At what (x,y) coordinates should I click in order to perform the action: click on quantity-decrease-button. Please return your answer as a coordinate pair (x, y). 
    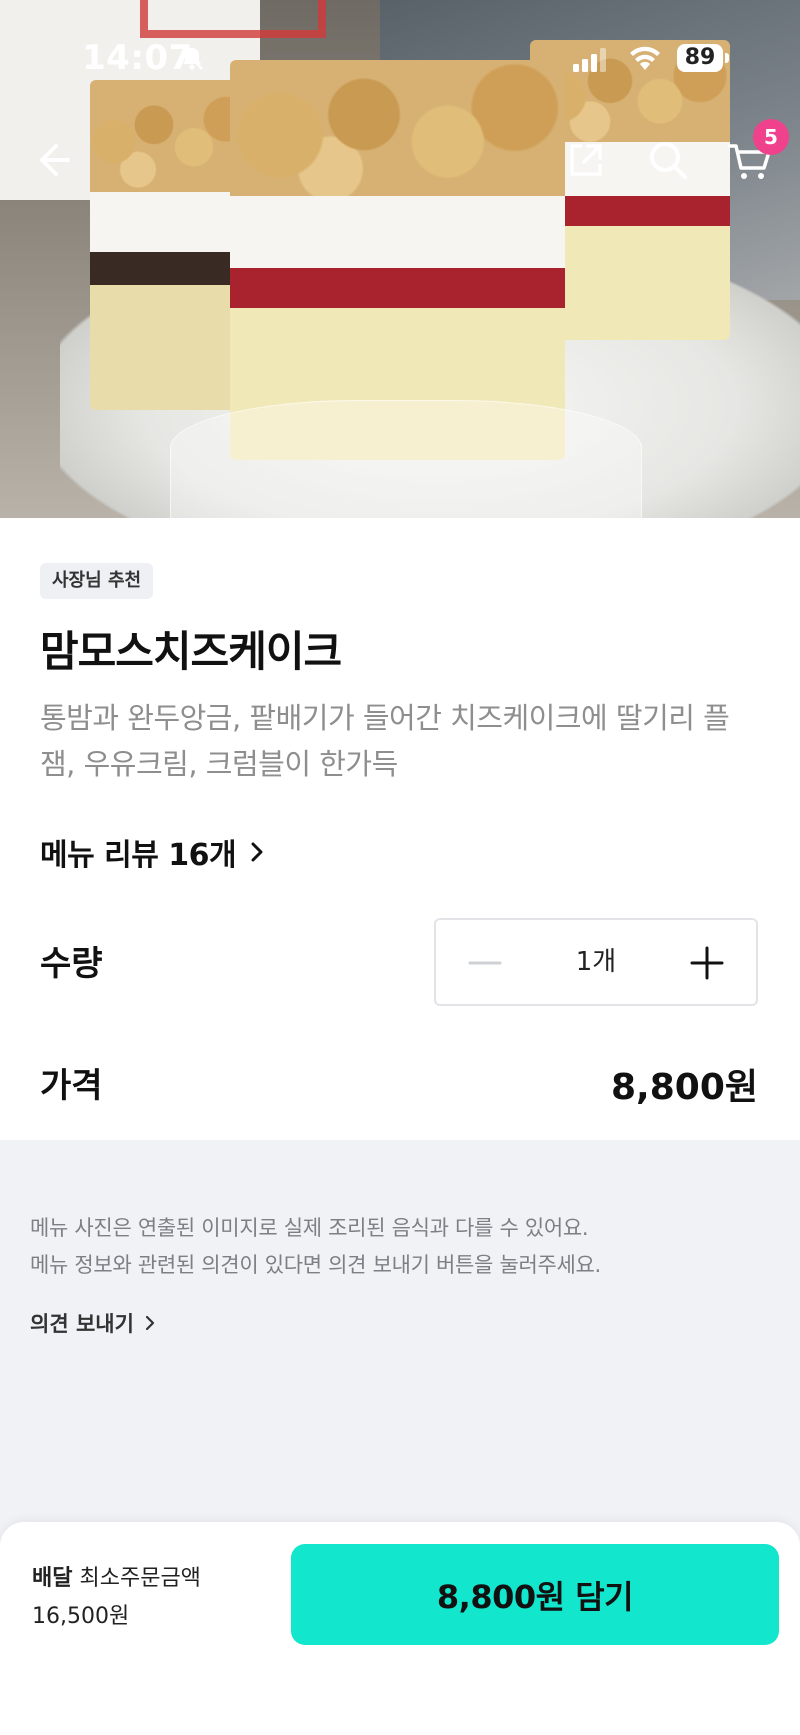
    Looking at the image, I should click on (485, 963).